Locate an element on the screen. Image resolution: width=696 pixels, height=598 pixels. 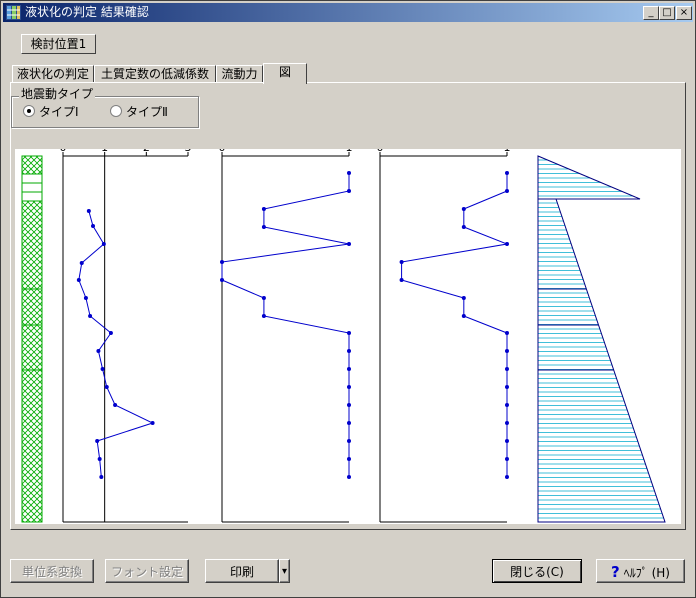
title-bar: 液状化の判定 結果確認 _ □ × is located at coordinates (348, 12).